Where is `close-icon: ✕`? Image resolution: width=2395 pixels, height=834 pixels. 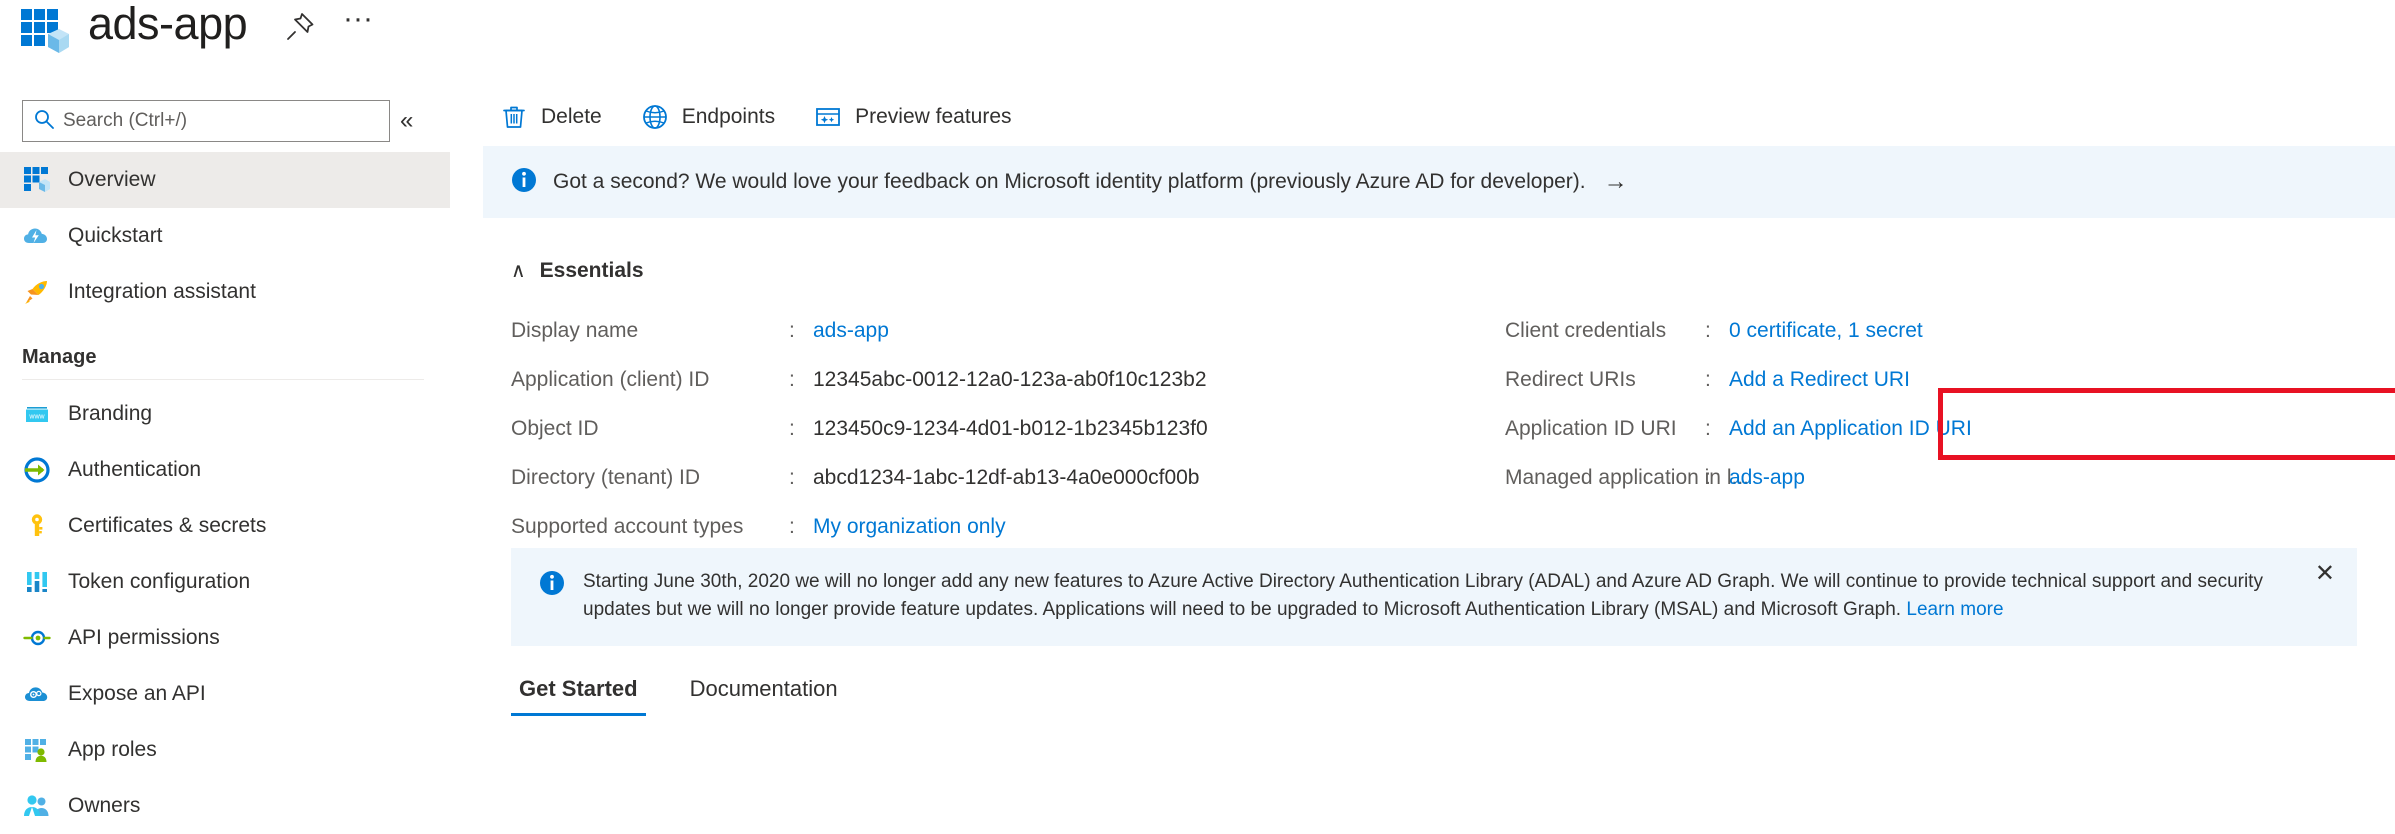
close-icon: ✕ is located at coordinates (2325, 574).